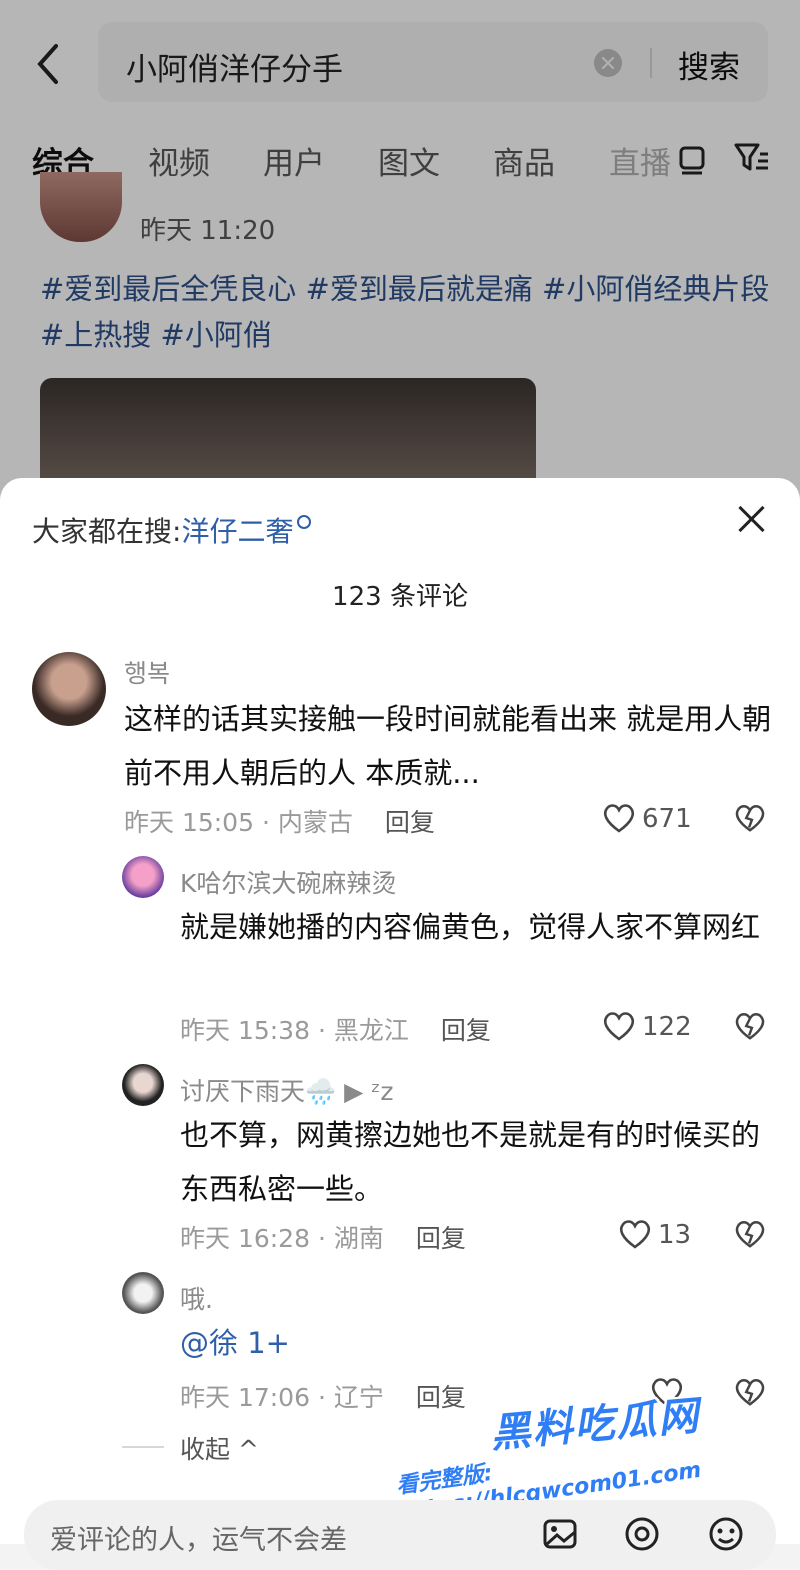 This screenshot has width=800, height=1570. I want to click on mention-icon, so click(642, 1534).